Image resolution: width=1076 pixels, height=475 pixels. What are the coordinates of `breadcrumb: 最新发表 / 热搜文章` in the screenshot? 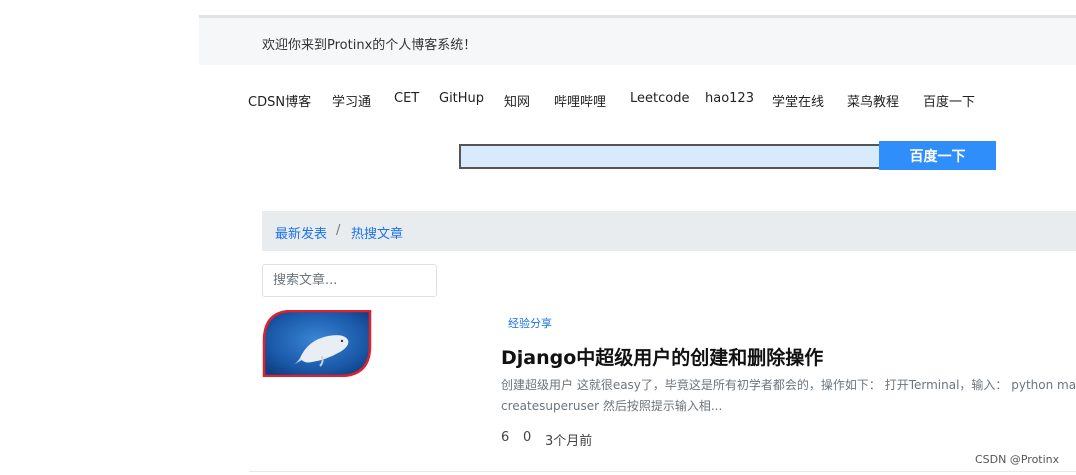 It's located at (669, 231).